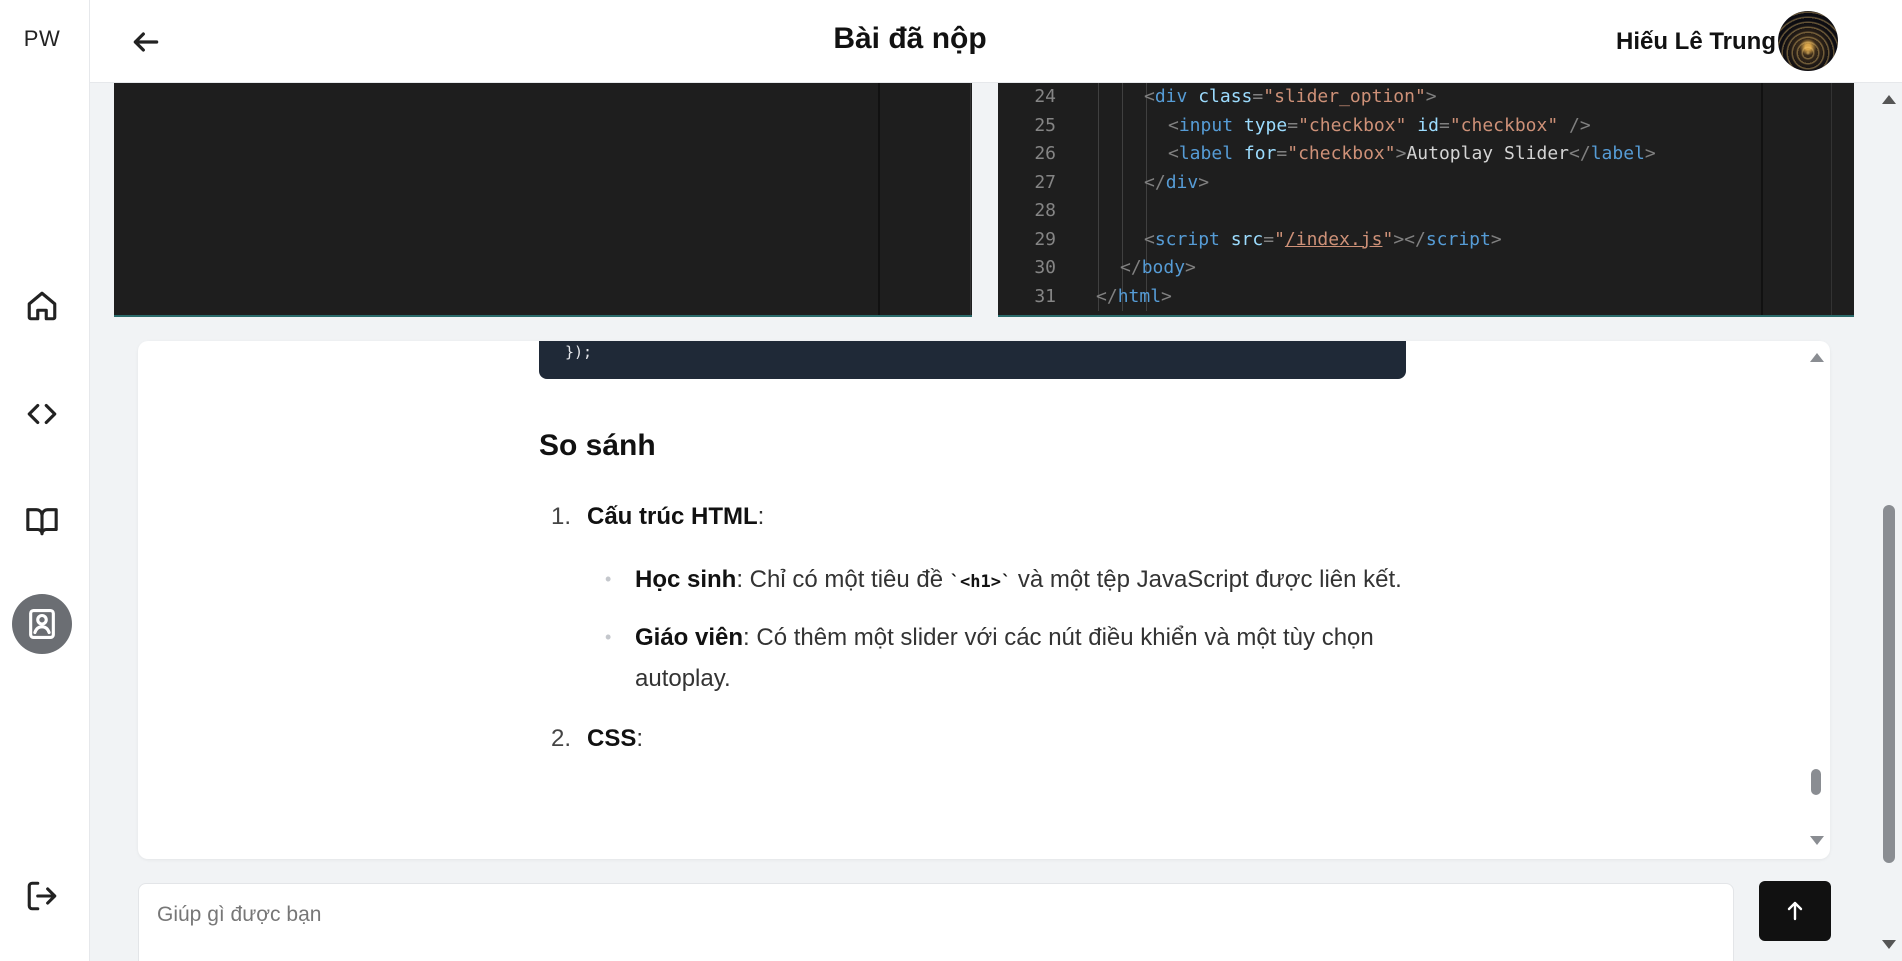 The height and width of the screenshot is (961, 1902). I want to click on code-token: ></, so click(1409, 239).